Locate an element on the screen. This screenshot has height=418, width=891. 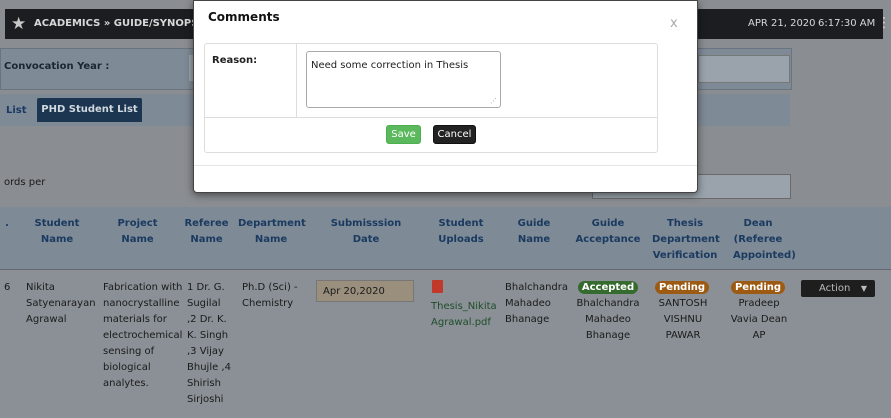
col-department-name: Department Name is located at coordinates (272, 232).